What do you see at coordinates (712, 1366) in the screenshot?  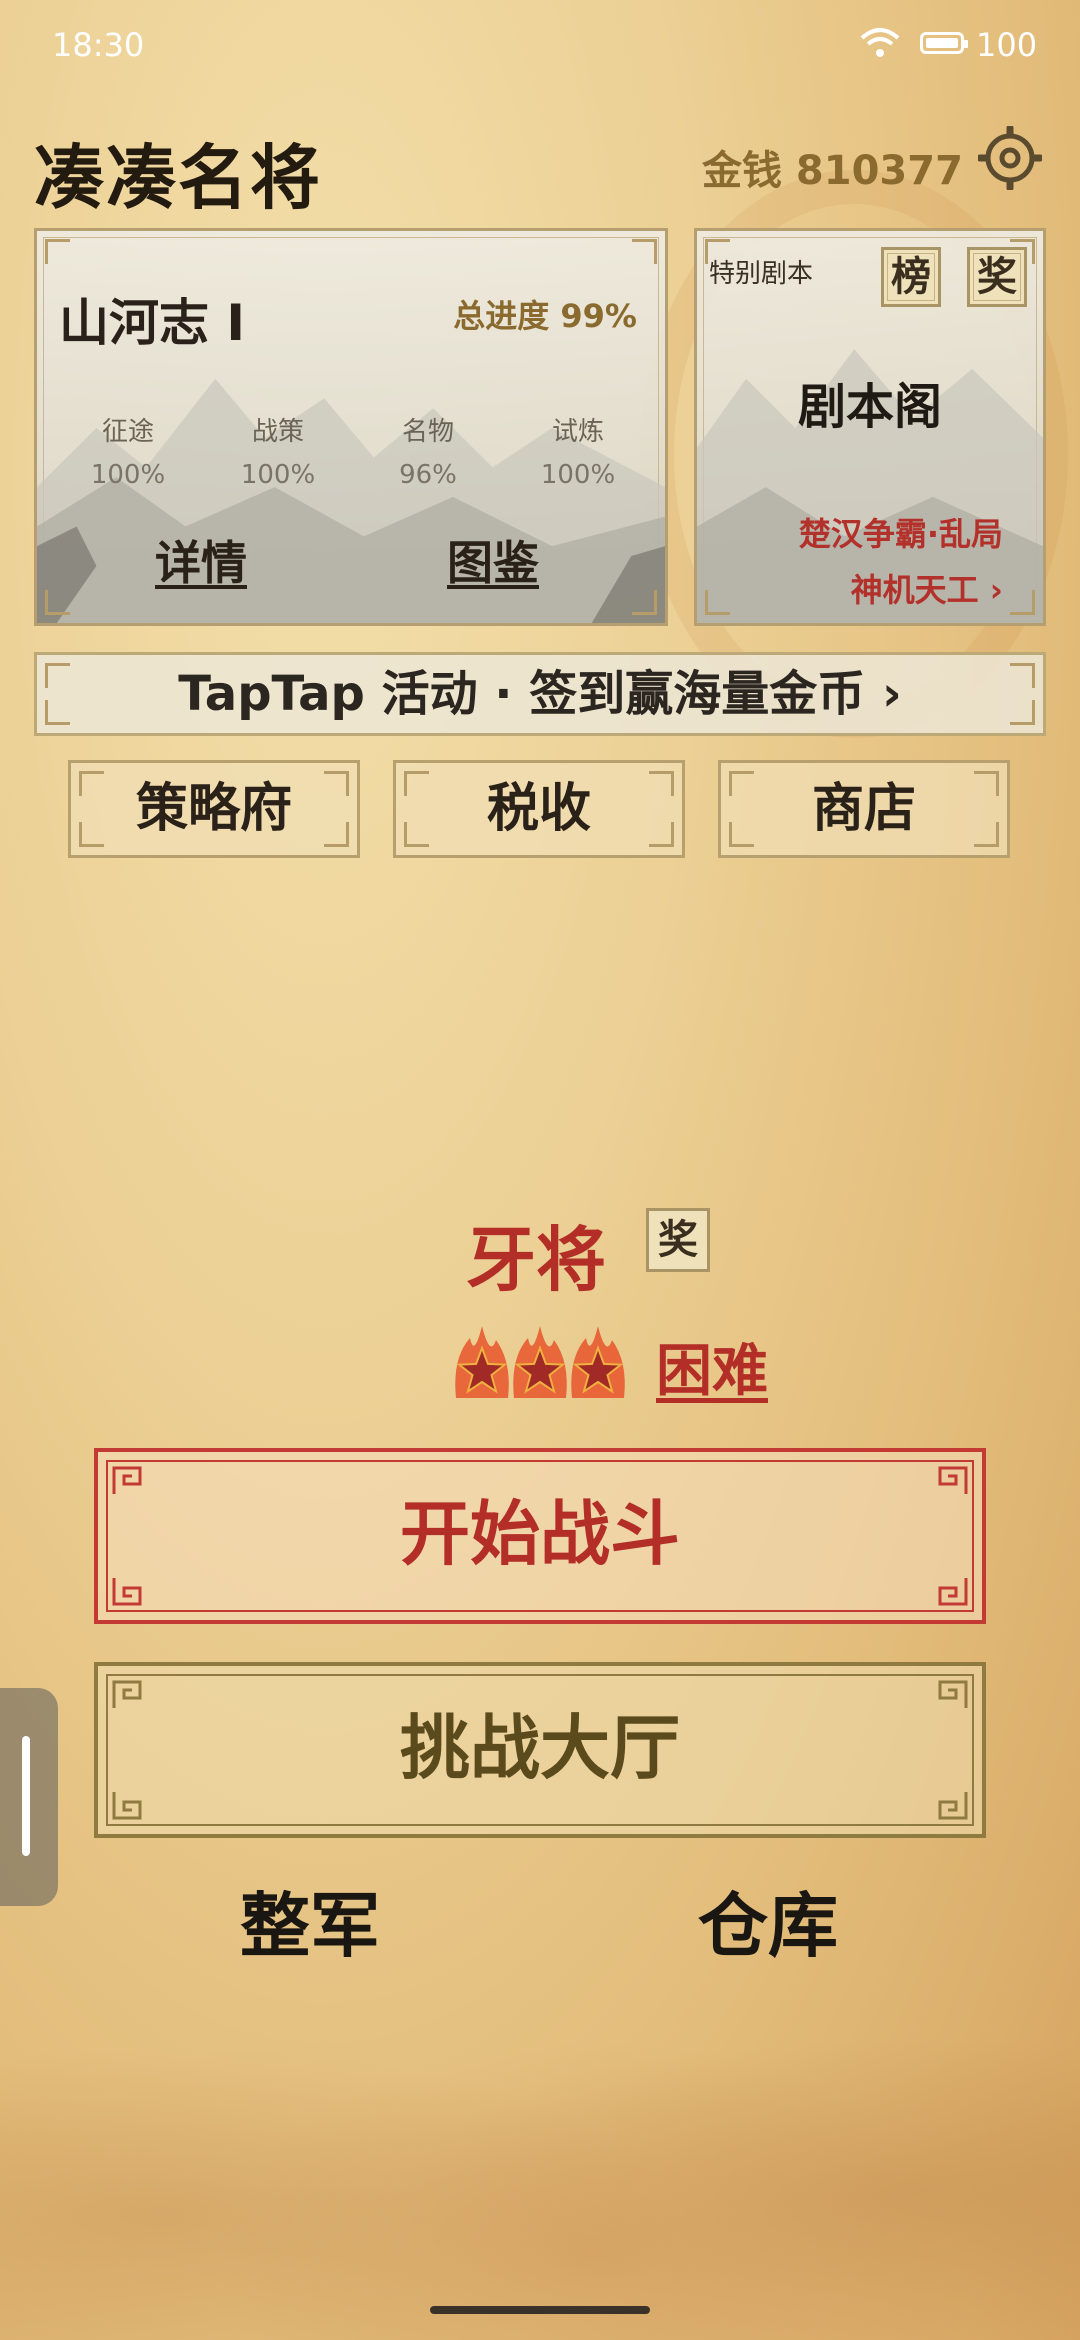 I see `difficulty-link: 困难` at bounding box center [712, 1366].